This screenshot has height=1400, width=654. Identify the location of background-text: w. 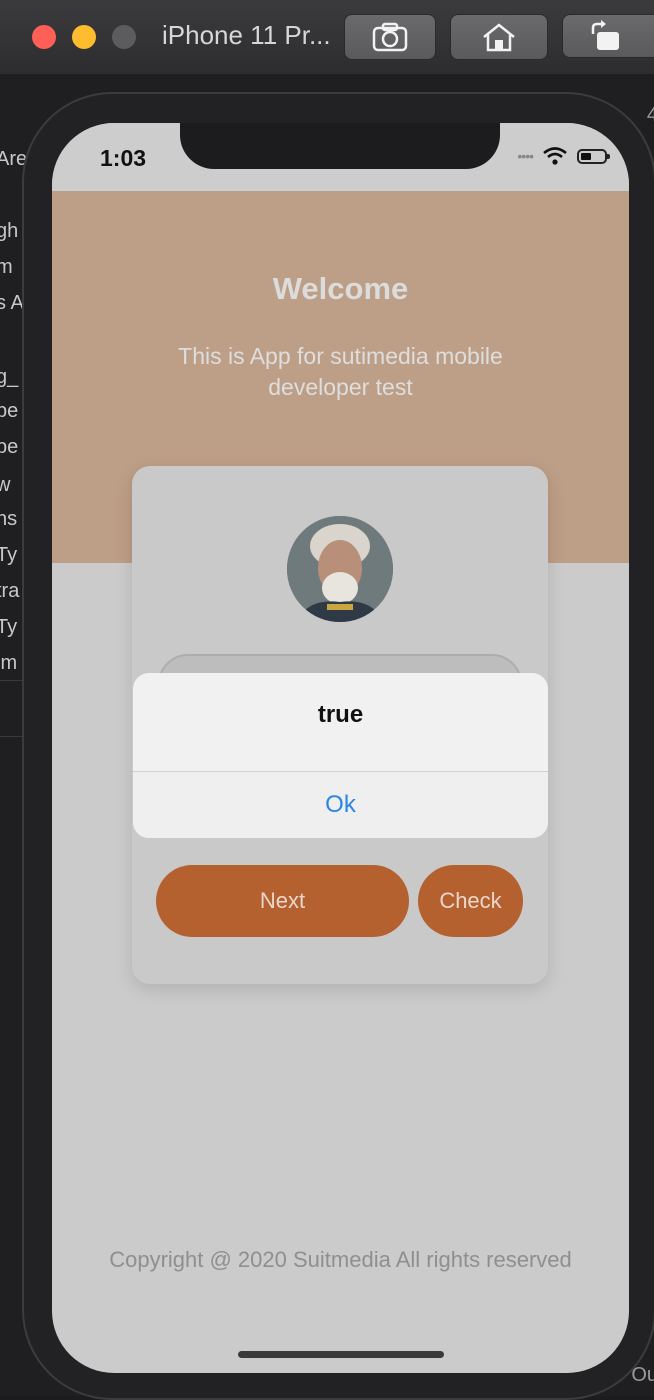
(5, 485).